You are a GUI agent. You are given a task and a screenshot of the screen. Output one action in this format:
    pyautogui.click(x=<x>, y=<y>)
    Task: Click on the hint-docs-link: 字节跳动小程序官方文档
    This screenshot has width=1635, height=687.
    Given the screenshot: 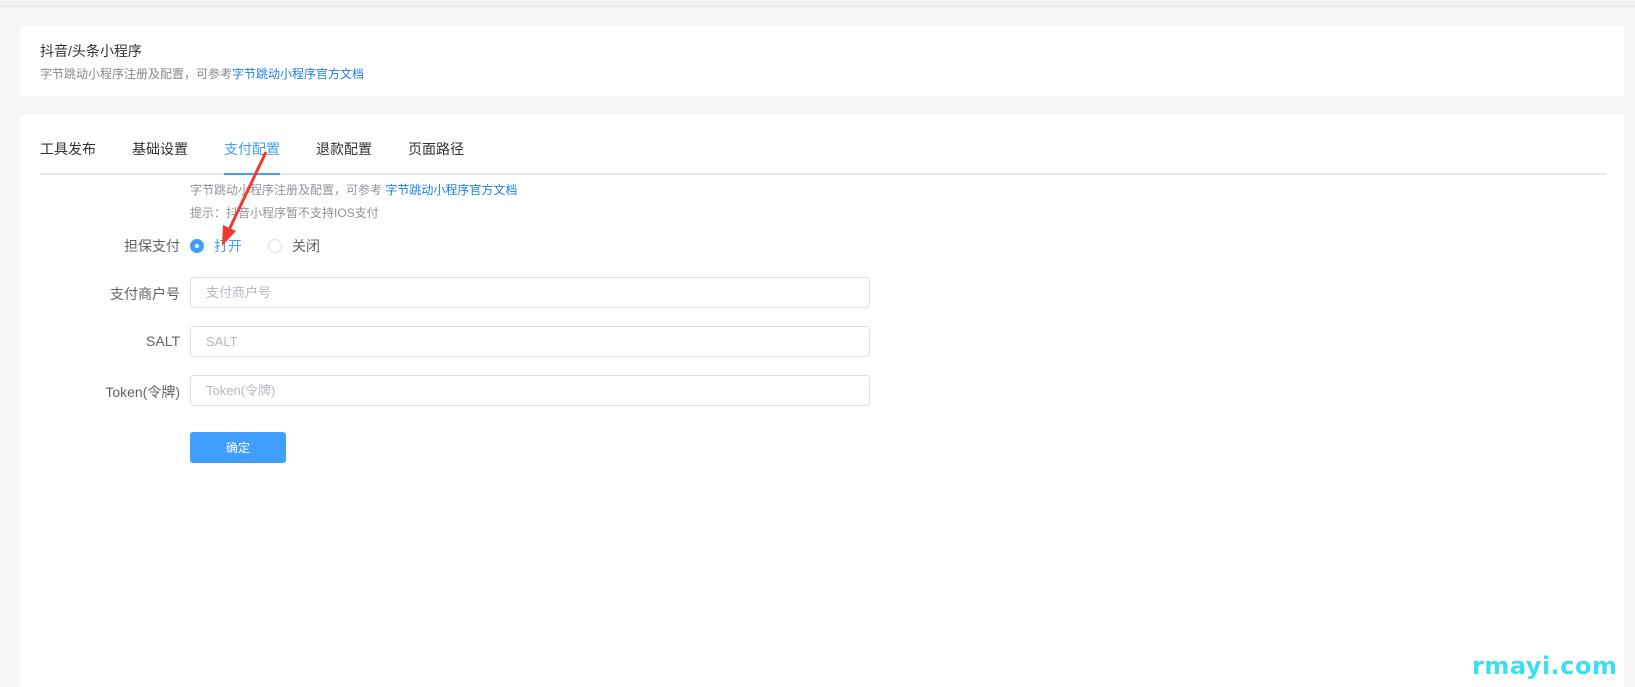 What is the action you would take?
    pyautogui.click(x=451, y=190)
    